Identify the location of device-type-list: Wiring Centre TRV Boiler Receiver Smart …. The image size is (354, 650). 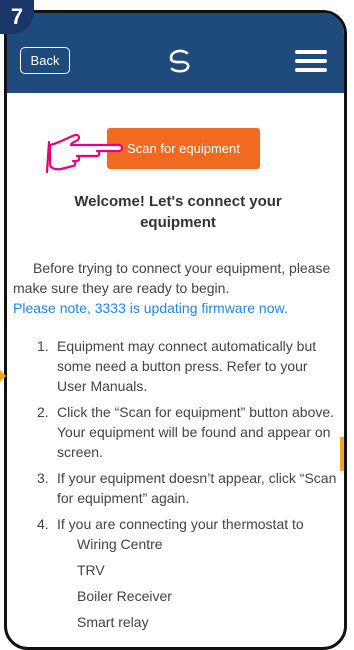
(197, 583).